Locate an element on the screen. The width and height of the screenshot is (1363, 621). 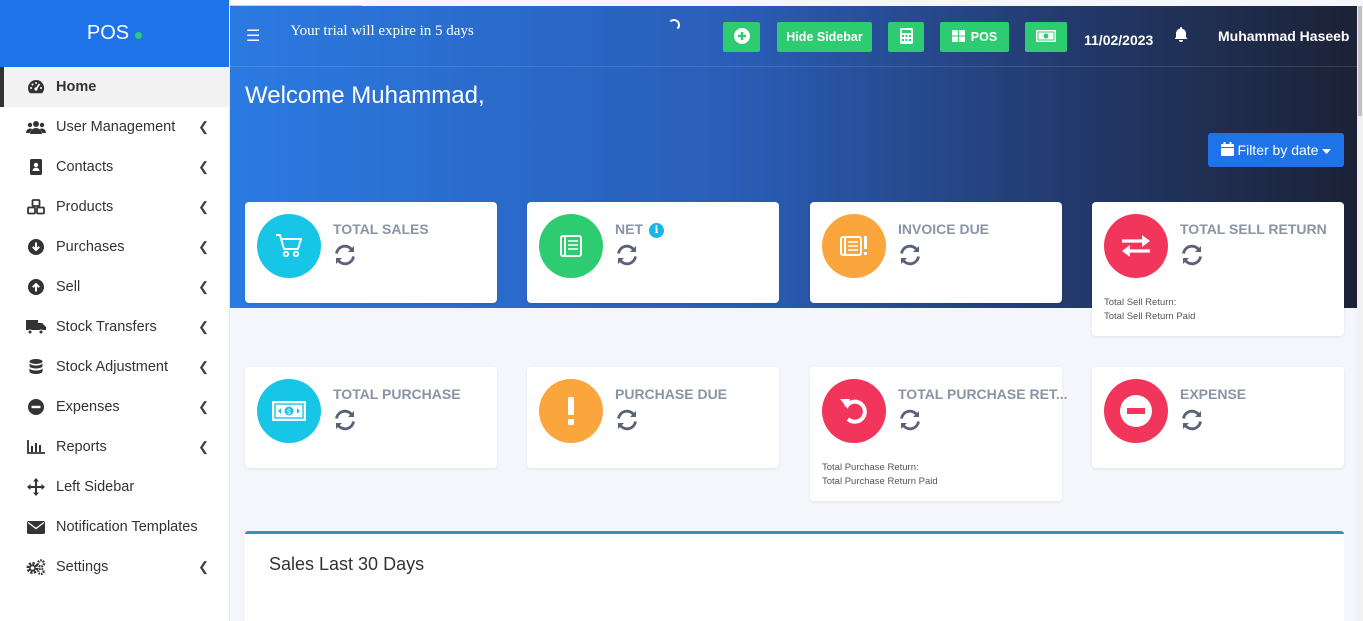
card-title: TOTAL SELL RETURN is located at coordinates (1253, 229).